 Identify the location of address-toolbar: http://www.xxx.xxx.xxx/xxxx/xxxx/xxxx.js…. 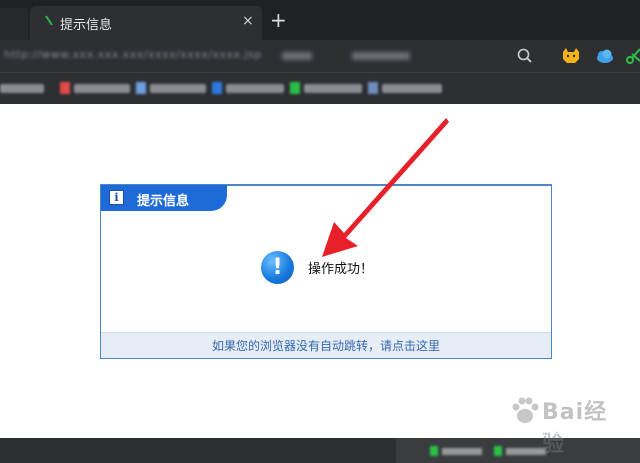
(320, 56).